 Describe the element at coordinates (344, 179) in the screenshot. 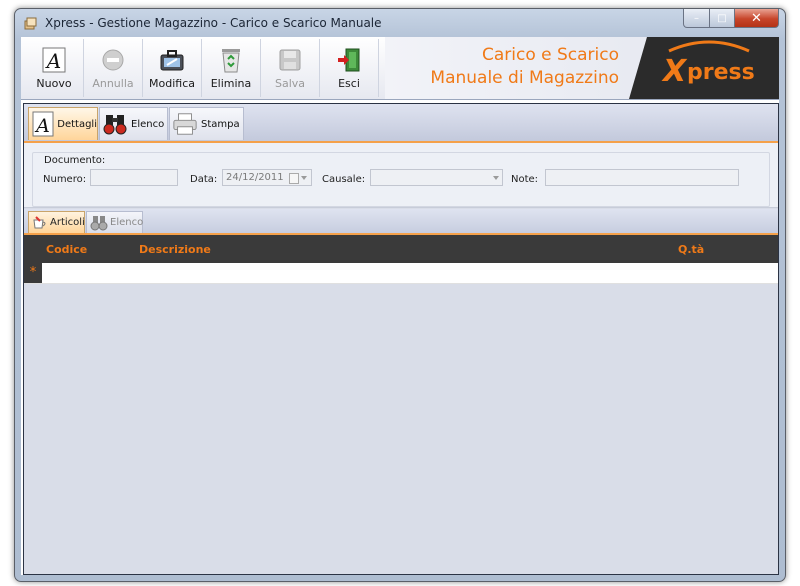

I see `causale-label: Causale:` at that location.